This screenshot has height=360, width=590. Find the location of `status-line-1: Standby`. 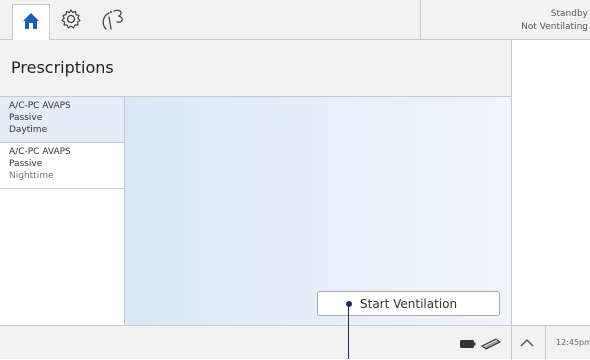

status-line-1: Standby is located at coordinates (569, 14).